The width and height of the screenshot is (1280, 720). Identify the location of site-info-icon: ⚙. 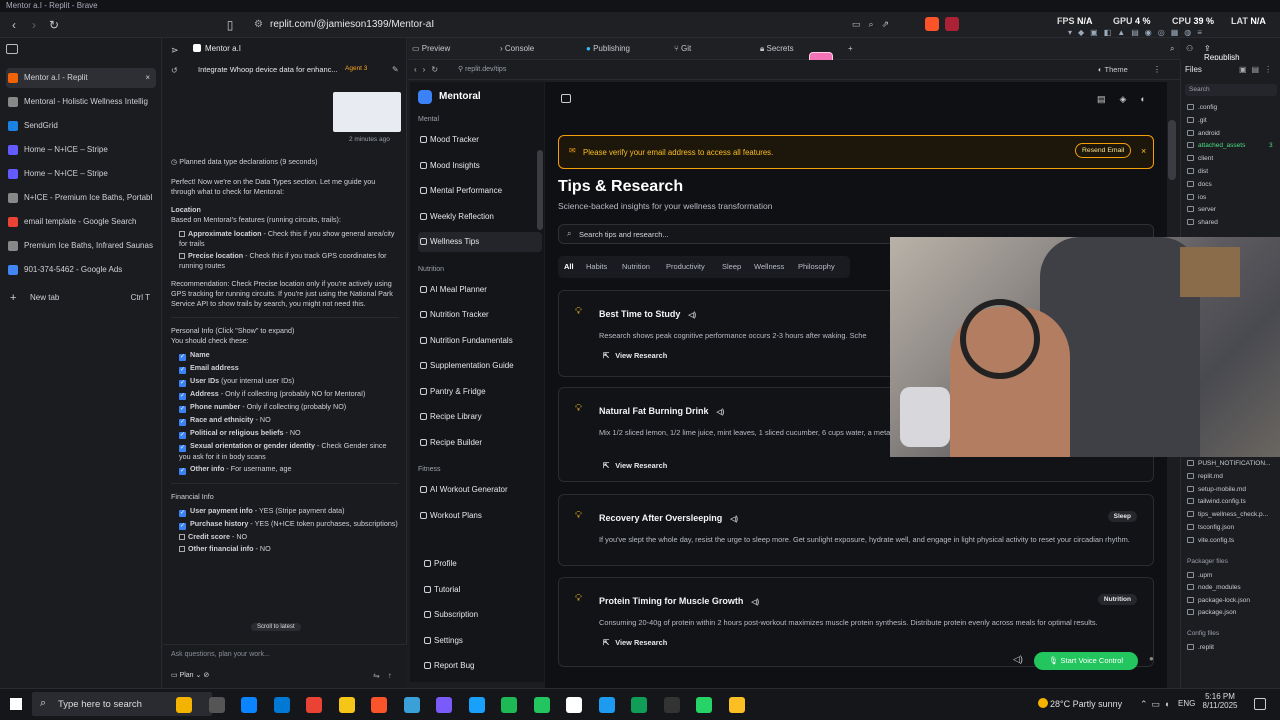
(258, 25).